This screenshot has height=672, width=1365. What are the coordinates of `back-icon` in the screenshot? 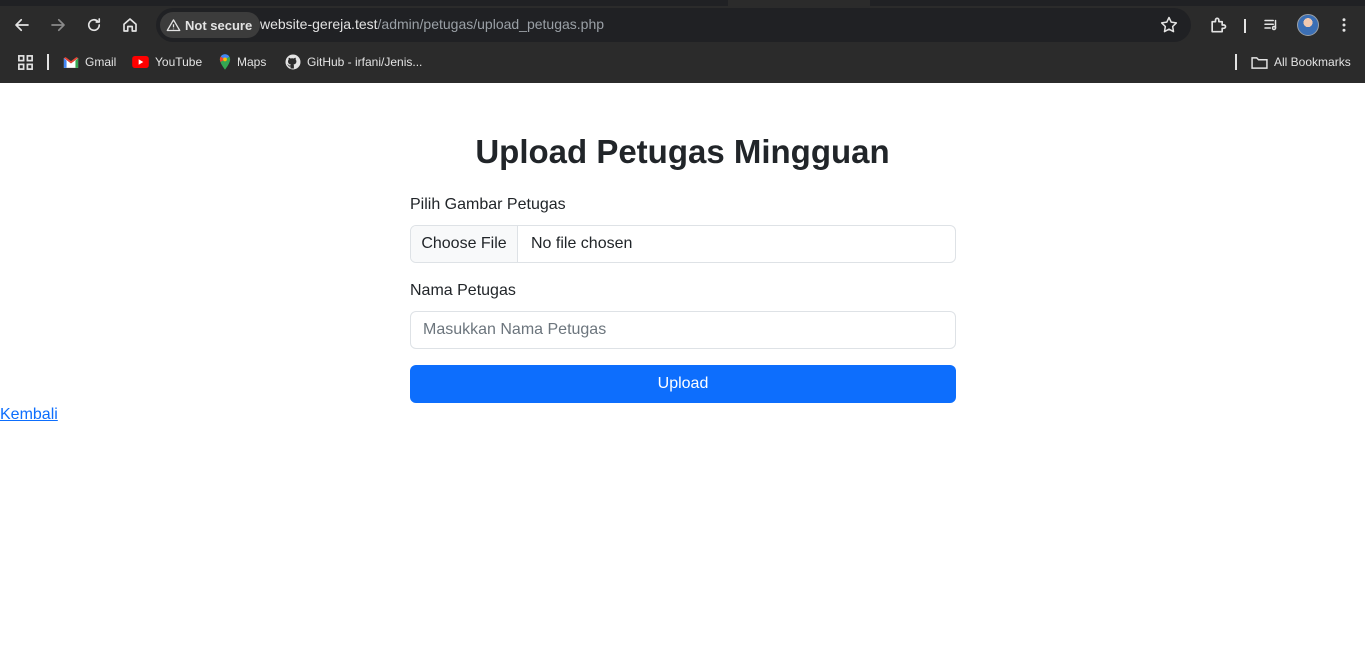 It's located at (22, 25).